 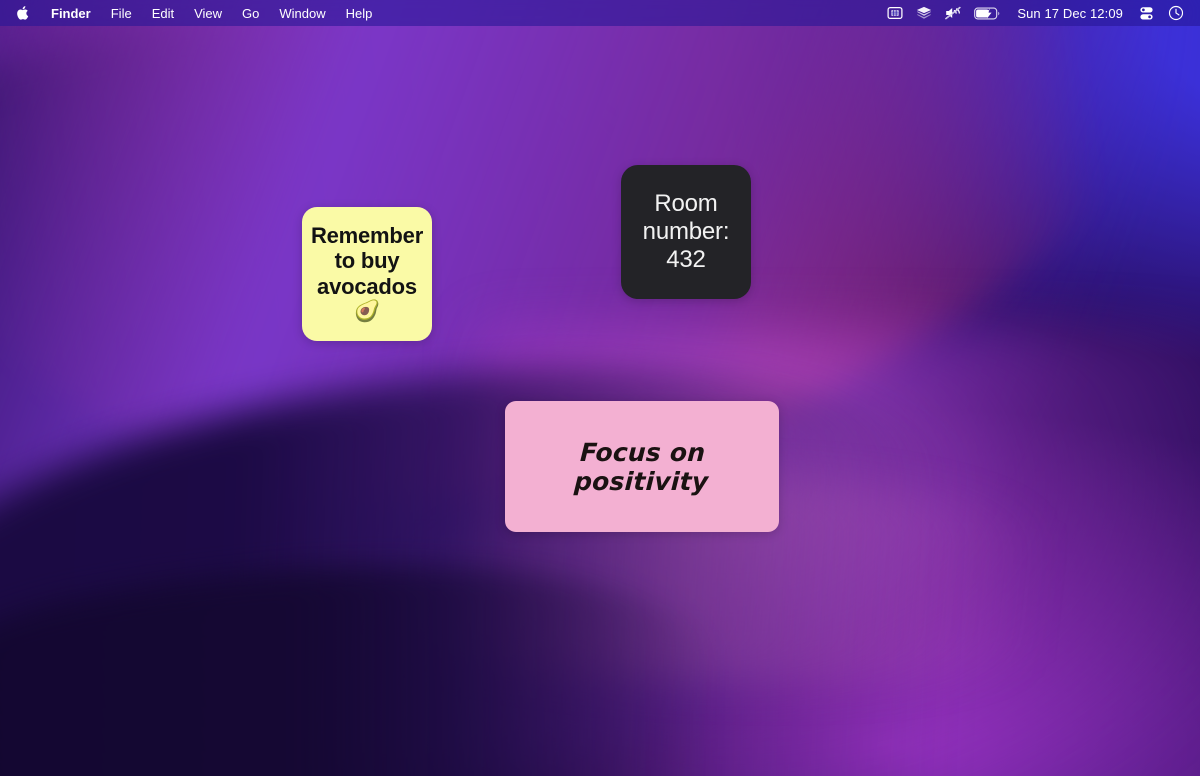 I want to click on volume-muted-icon, so click(x=953, y=13).